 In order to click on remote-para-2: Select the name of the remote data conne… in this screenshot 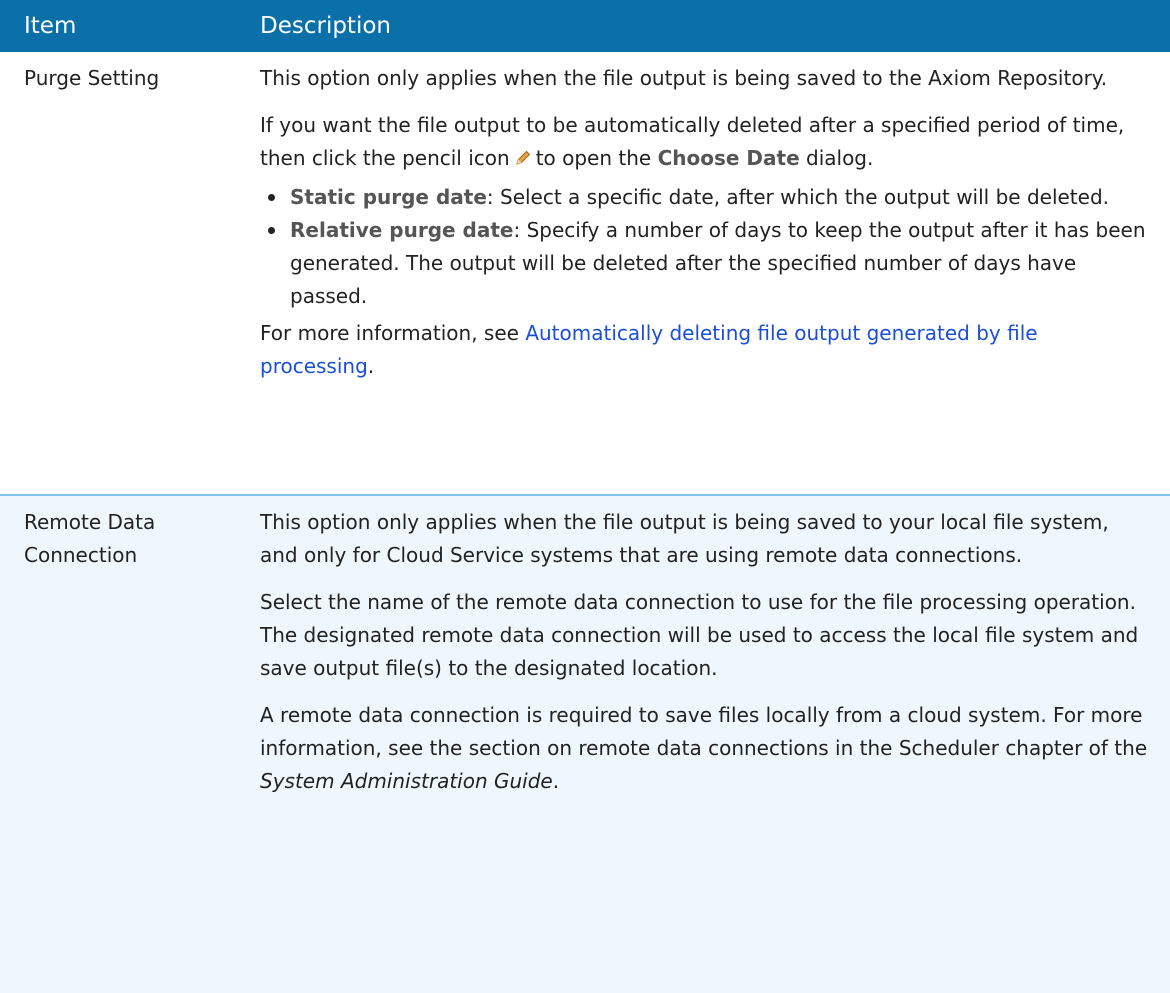, I will do `click(699, 635)`.